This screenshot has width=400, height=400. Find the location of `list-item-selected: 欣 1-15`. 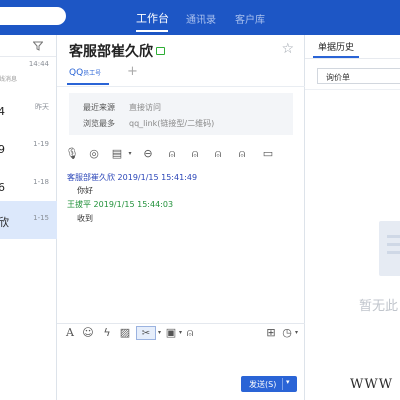

list-item-selected: 欣 1-15 is located at coordinates (28, 220).